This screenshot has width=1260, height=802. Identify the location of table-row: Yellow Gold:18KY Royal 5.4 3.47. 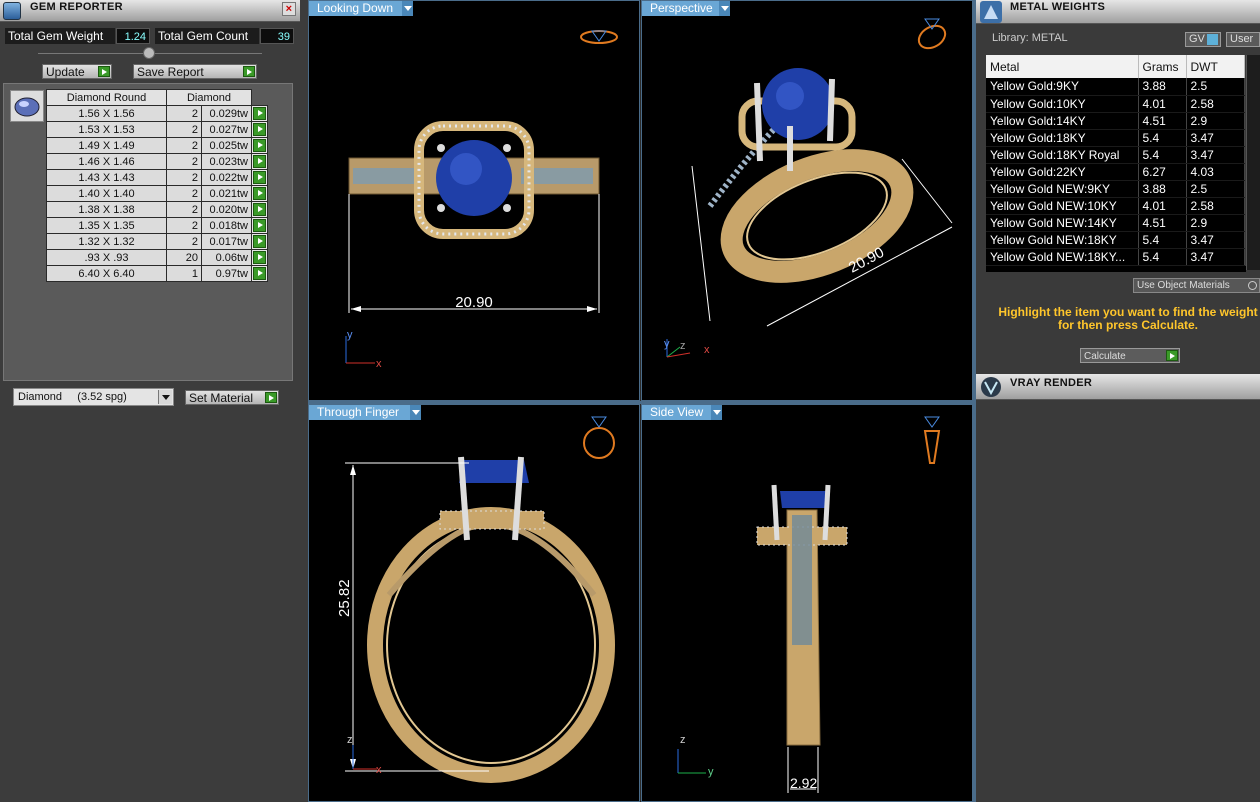
(1115, 155).